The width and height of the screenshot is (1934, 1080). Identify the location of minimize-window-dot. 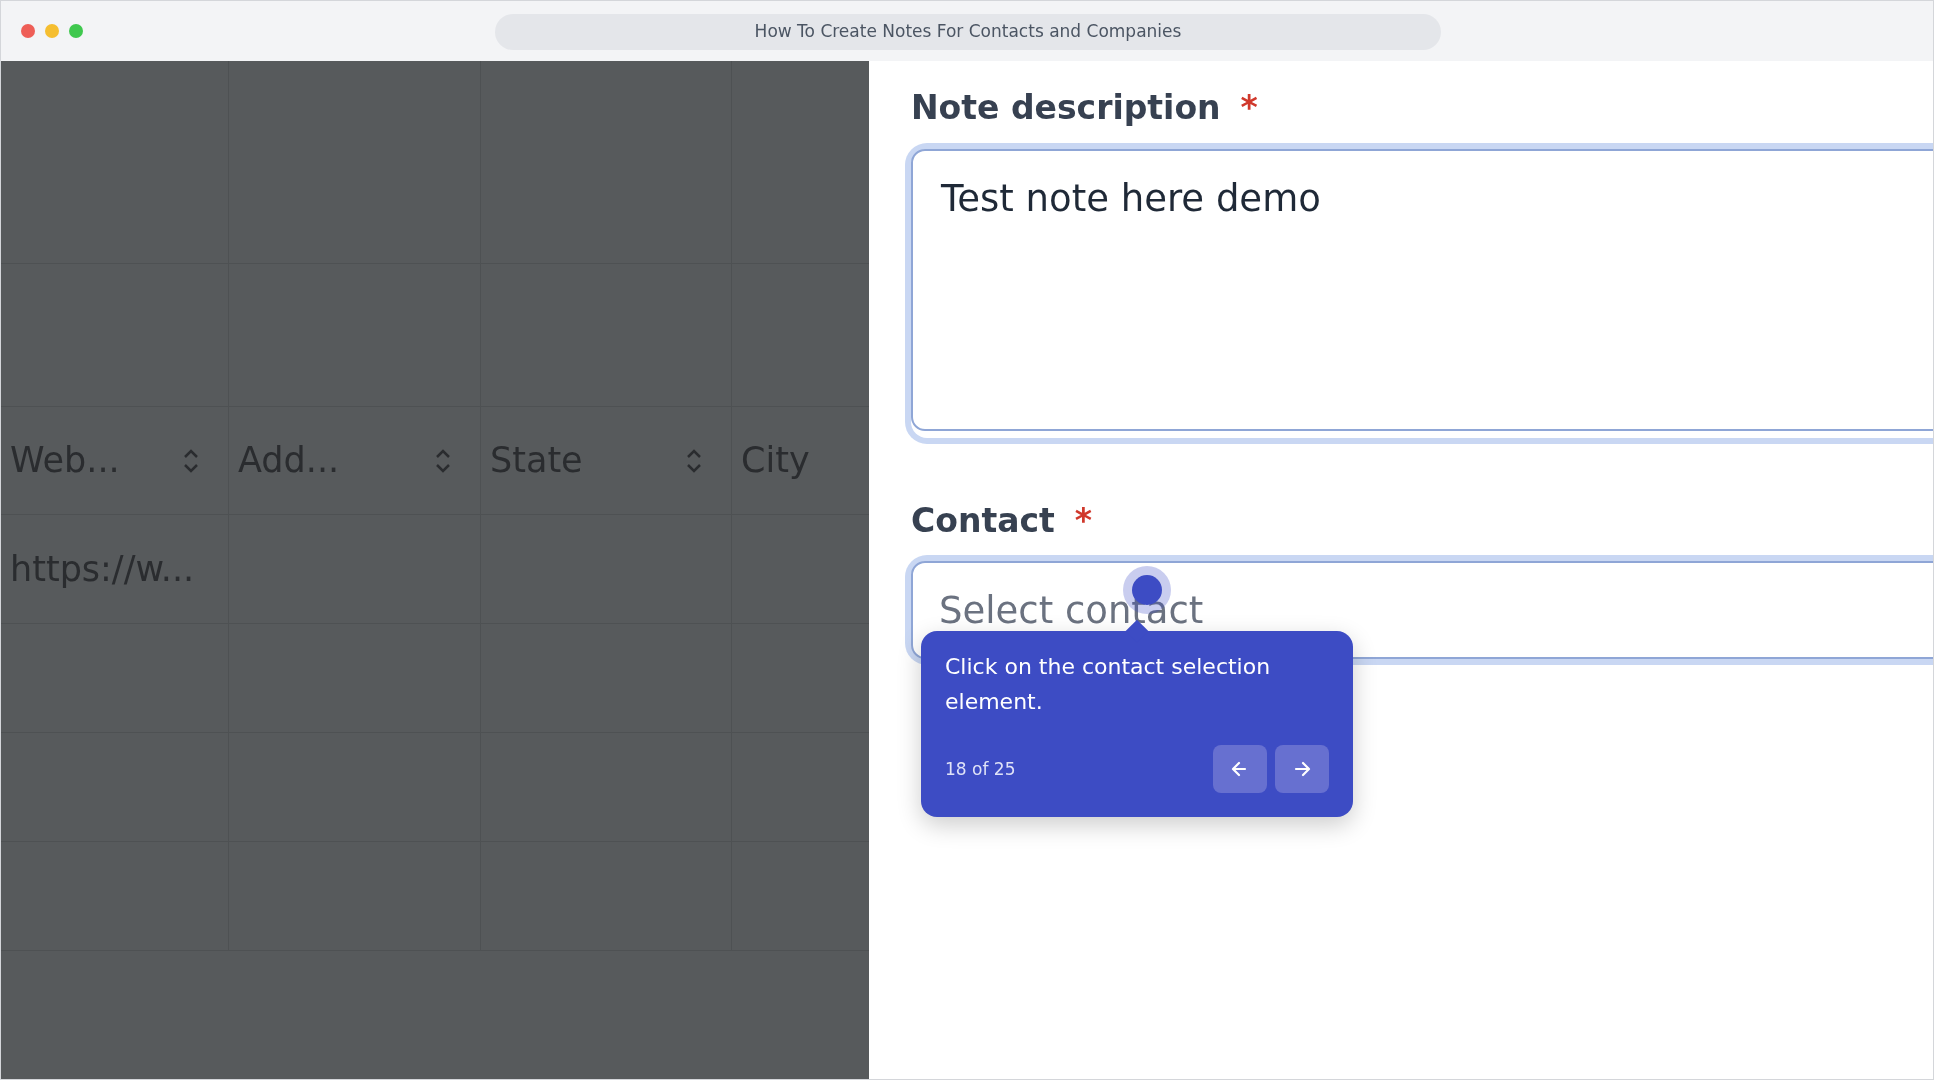
(52, 31).